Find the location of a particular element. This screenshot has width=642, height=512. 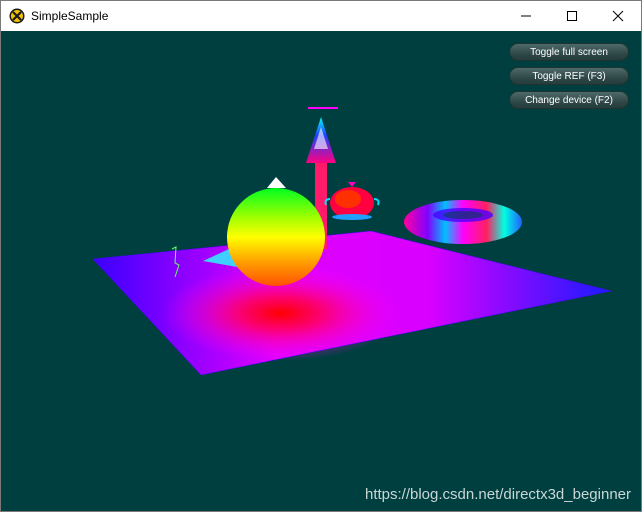

maximize-icon is located at coordinates (572, 16).